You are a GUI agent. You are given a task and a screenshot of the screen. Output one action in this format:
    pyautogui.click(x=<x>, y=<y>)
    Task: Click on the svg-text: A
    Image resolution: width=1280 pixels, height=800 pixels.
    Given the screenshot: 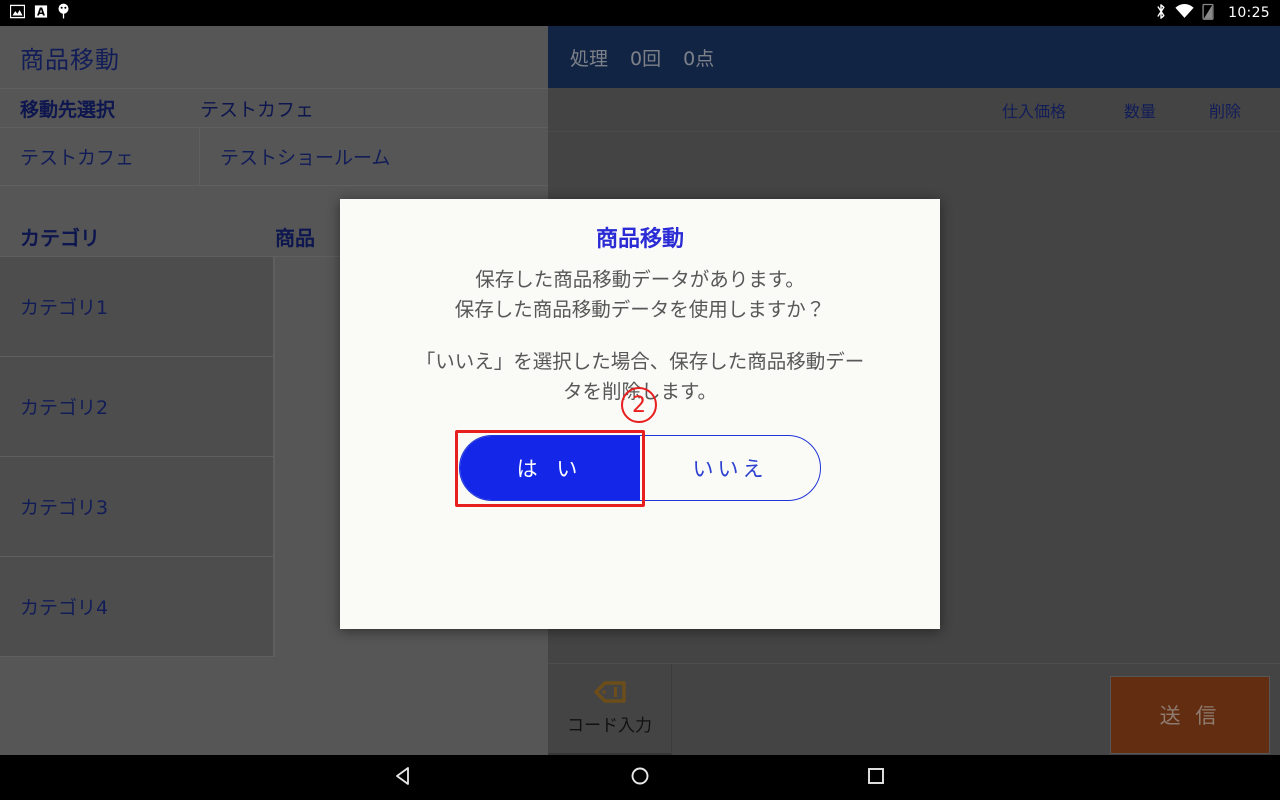 What is the action you would take?
    pyautogui.click(x=41, y=12)
    